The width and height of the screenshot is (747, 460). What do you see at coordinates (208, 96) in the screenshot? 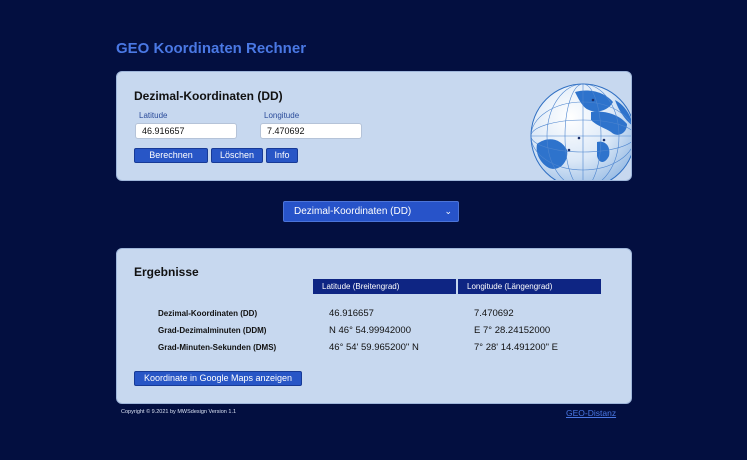
I see `card-heading: Dezimal-Koordinaten (DD)` at bounding box center [208, 96].